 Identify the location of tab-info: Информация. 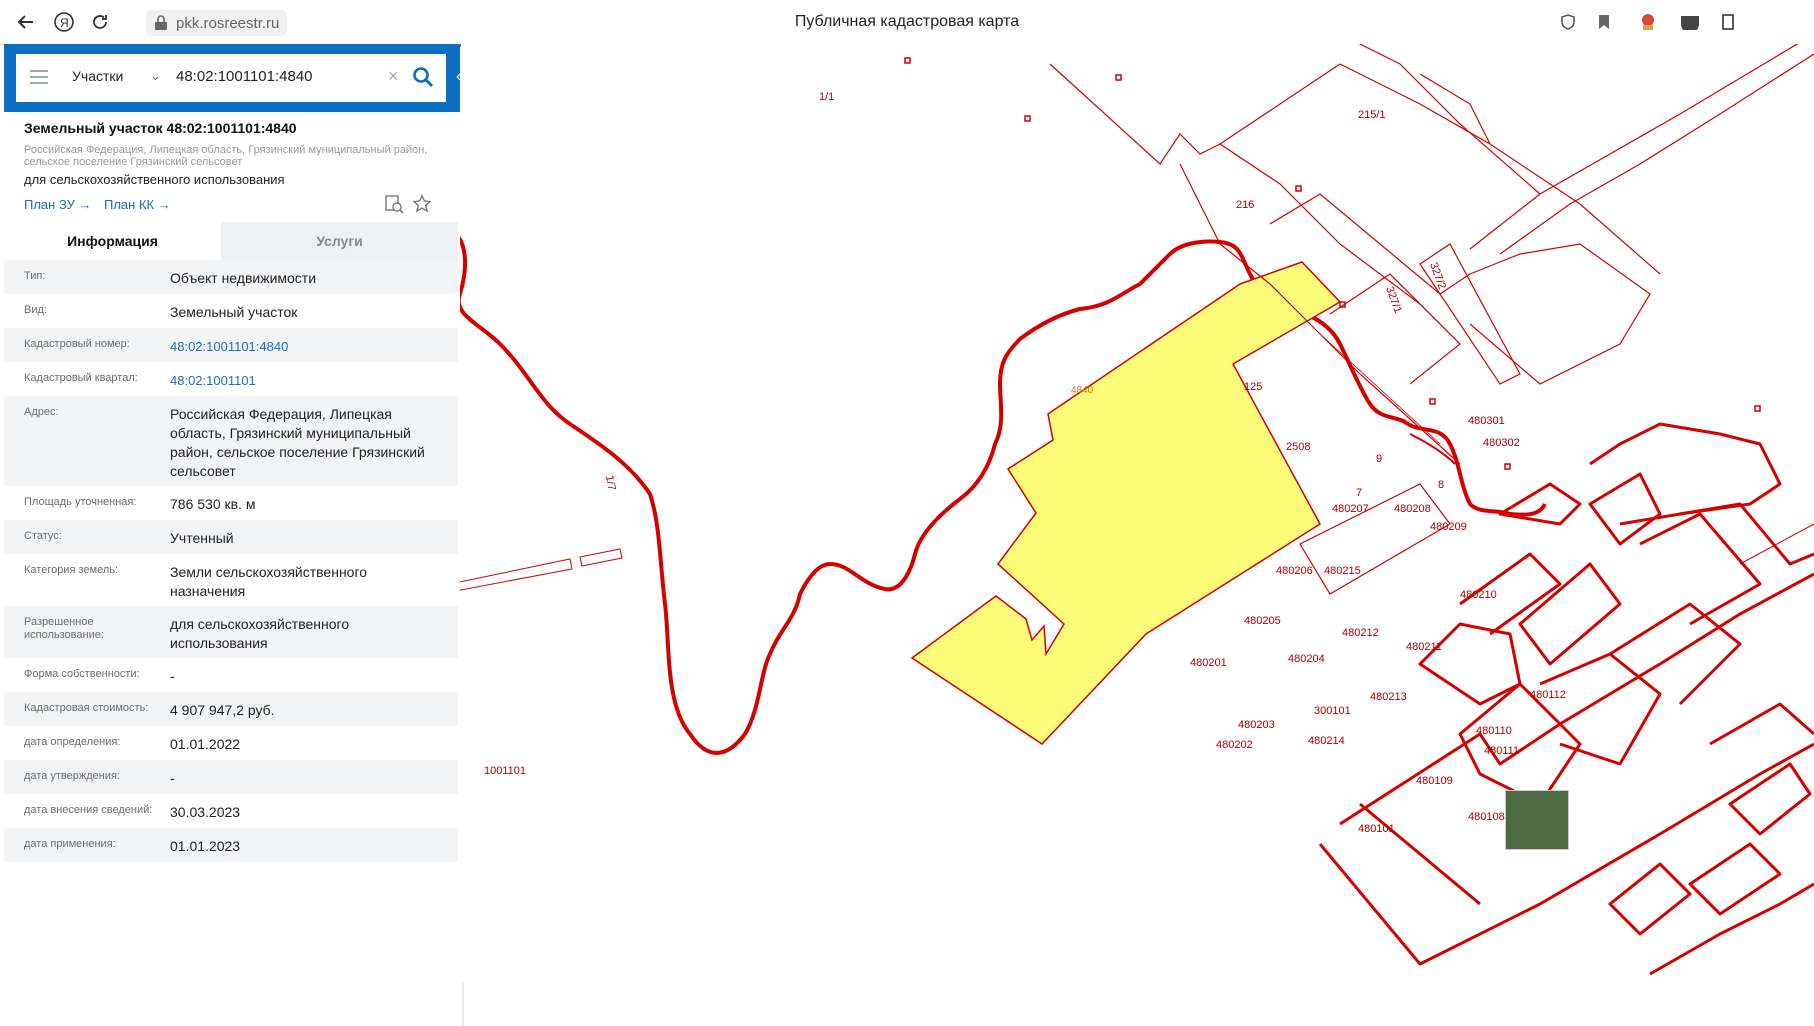
(112, 241).